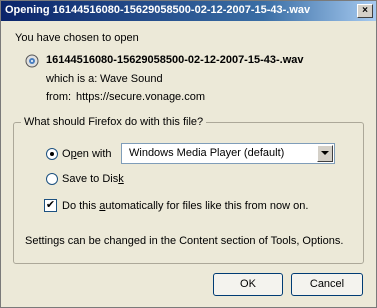  I want to click on open-with-radio-dot, so click(52, 154).